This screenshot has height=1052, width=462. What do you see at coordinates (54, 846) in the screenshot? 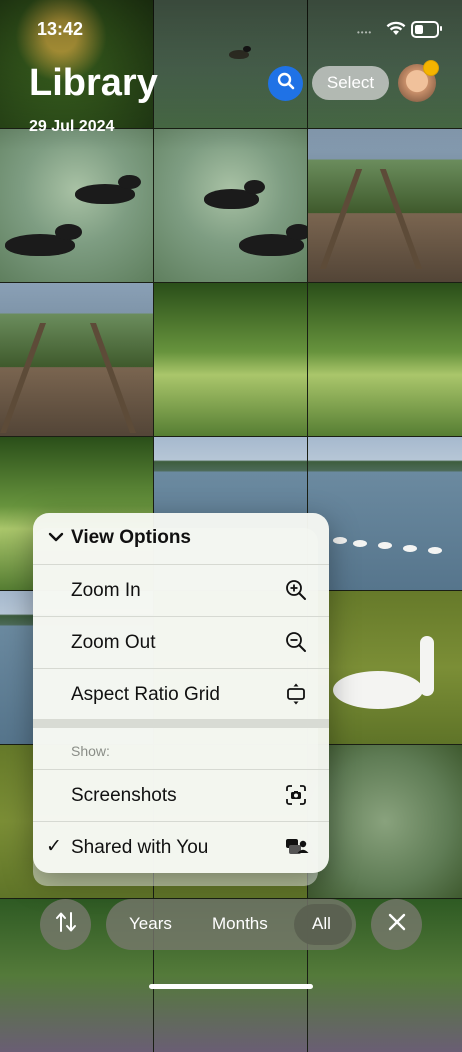
I see `checkmark-icon: ✓` at bounding box center [54, 846].